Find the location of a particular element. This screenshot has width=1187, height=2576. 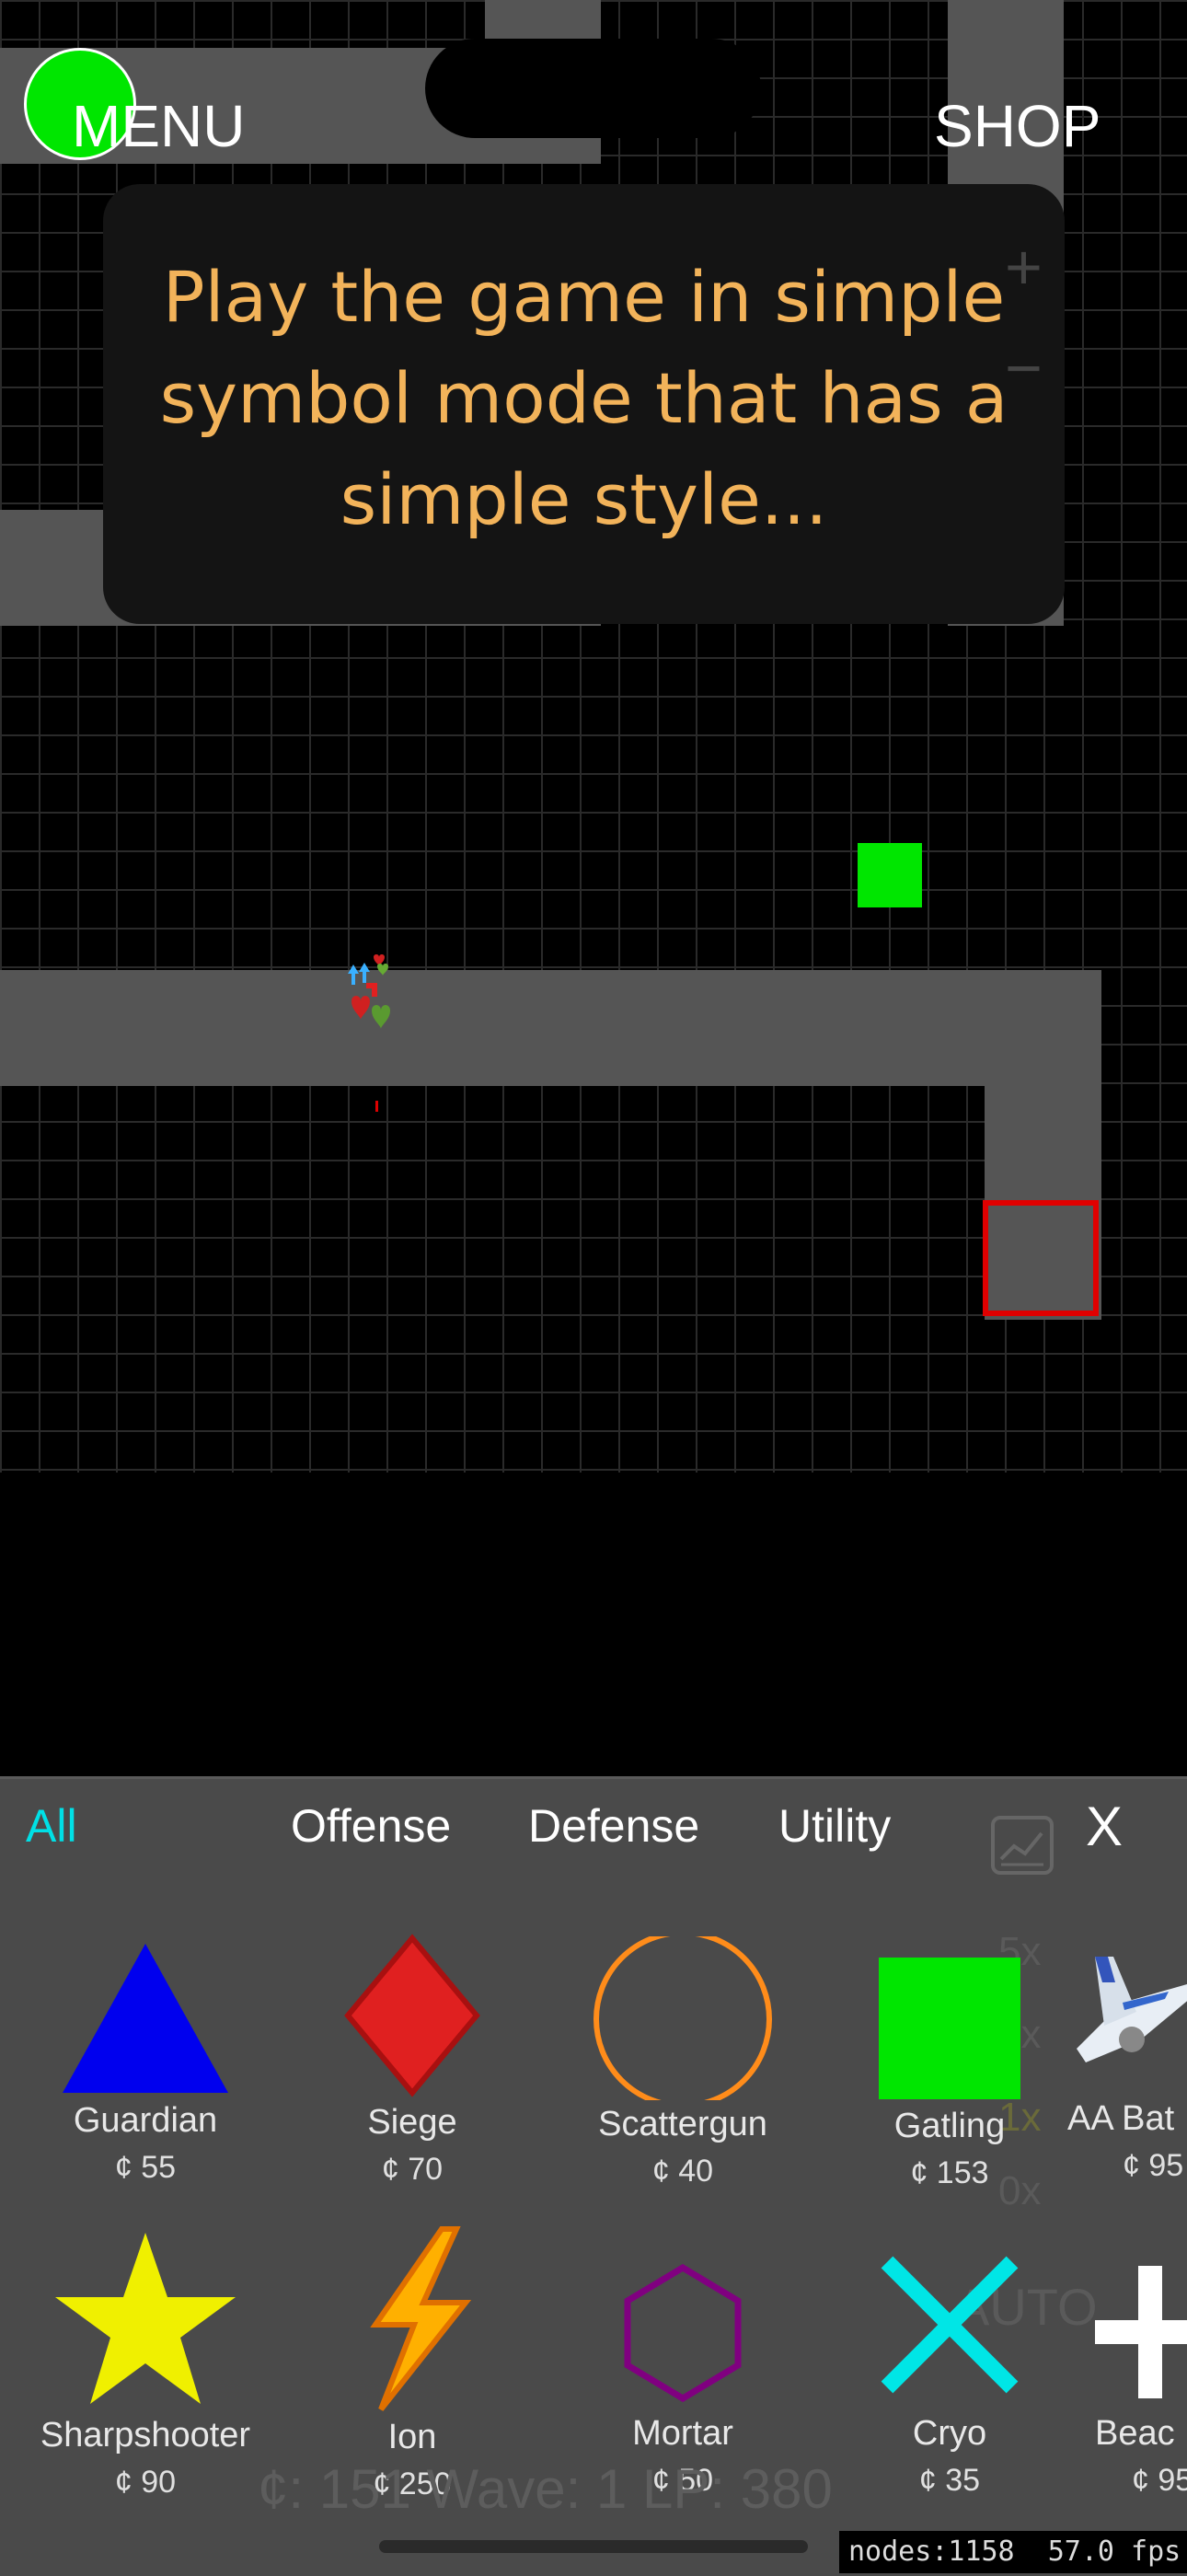

menu-button: MENU is located at coordinates (158, 126).